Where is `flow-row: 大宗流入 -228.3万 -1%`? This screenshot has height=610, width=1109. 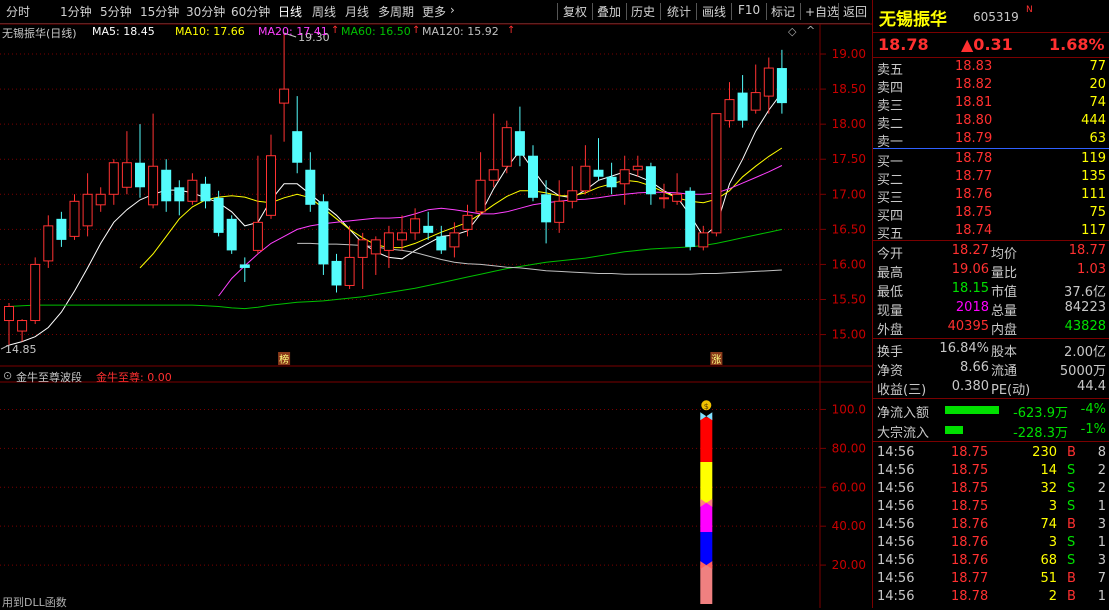 flow-row: 大宗流入 -228.3万 -1% is located at coordinates (991, 431).